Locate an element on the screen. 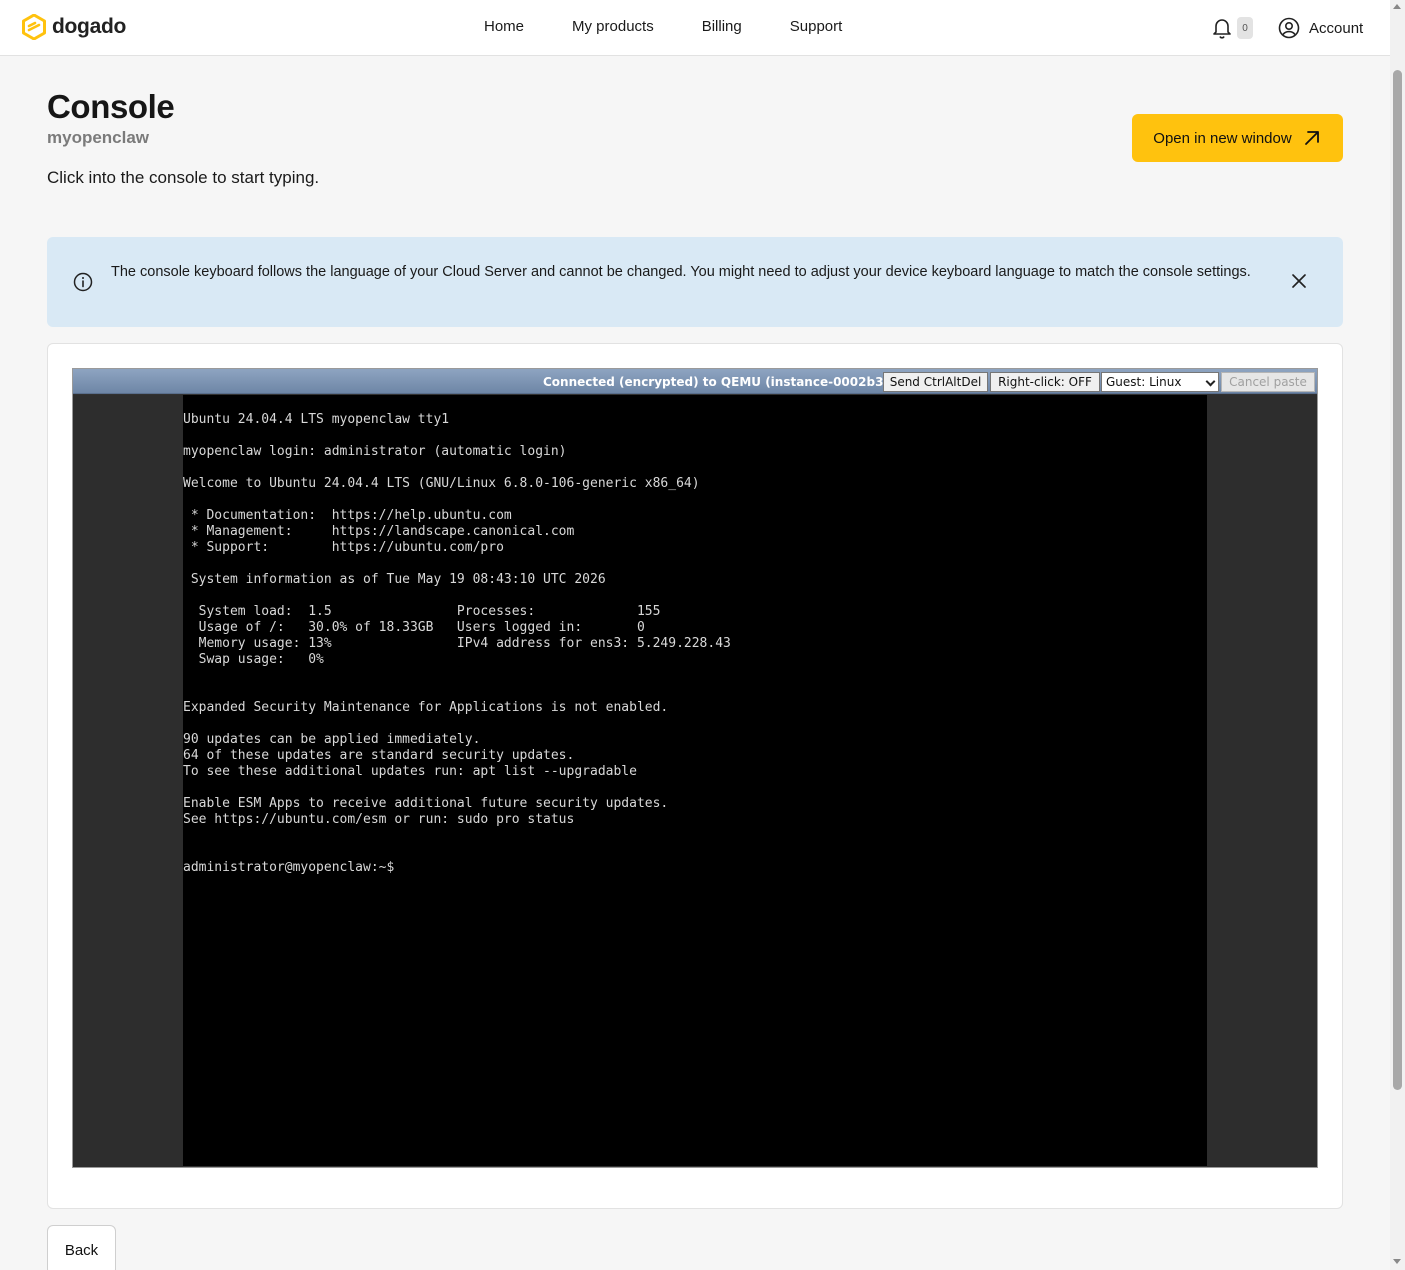  scroll-thumb is located at coordinates (1397, 580).